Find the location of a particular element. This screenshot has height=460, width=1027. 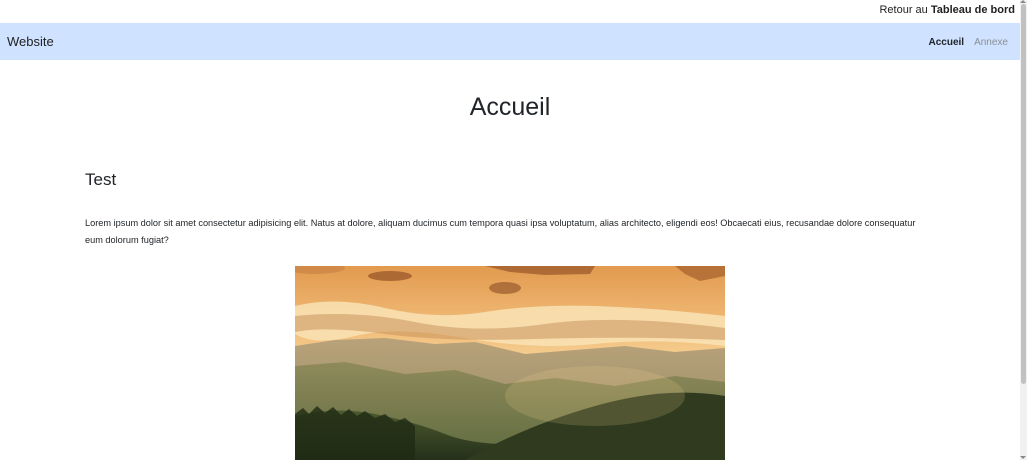

scroll-down-arrow-icon is located at coordinates (1023, 457).